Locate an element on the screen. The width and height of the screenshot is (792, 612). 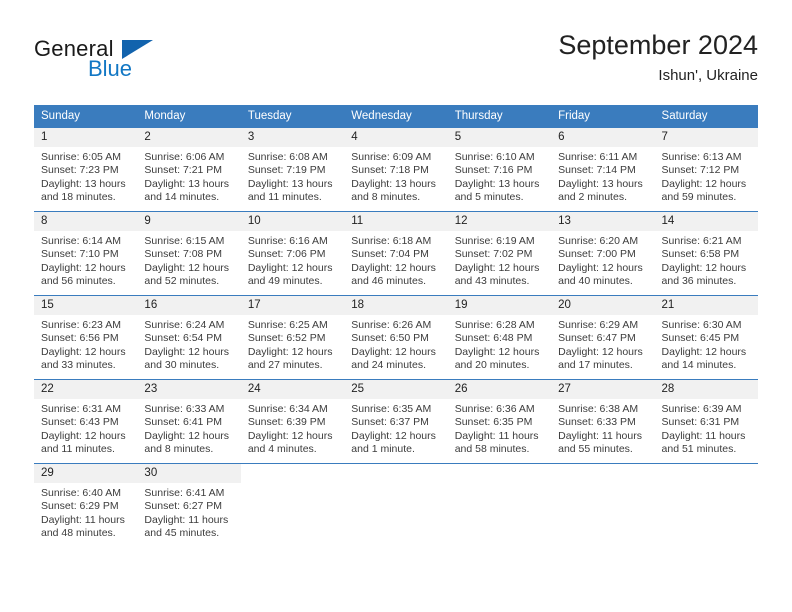
daylight-duration-line2: and 45 minutes. is located at coordinates (182, 533).